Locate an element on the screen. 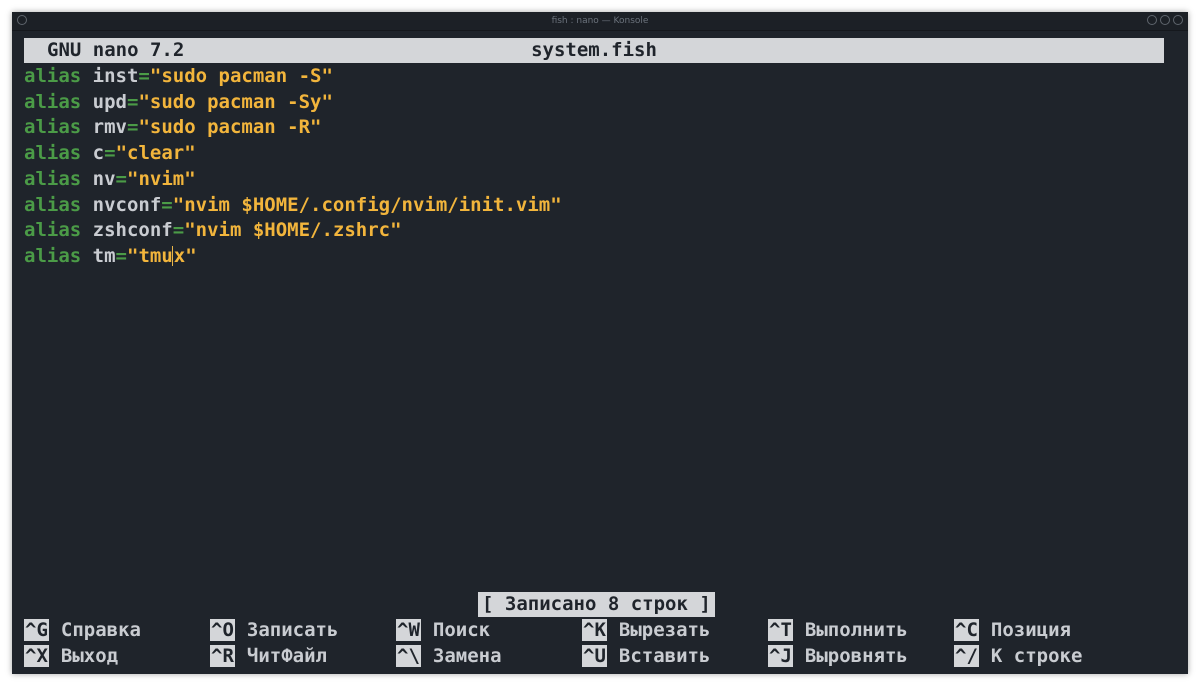 This screenshot has width=1200, height=686. close-icon is located at coordinates (1178, 20).